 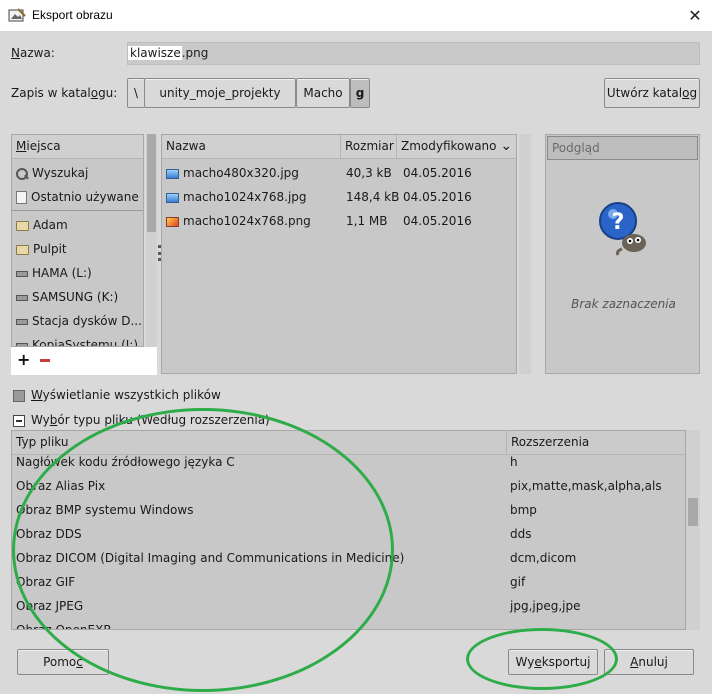 I want to click on sort-descending-icon: ⌄, so click(x=506, y=146).